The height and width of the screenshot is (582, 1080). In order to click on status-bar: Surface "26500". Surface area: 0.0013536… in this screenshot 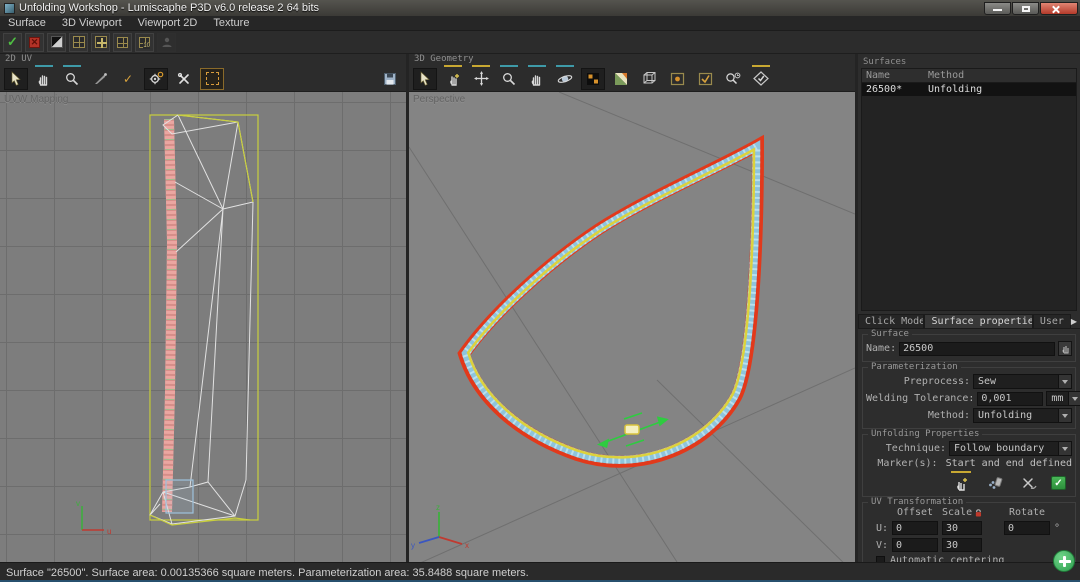, I will do `click(540, 572)`.